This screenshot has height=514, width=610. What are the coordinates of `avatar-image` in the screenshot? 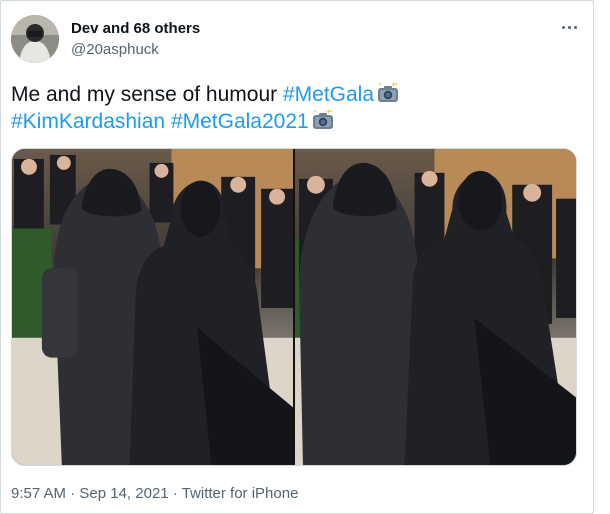 It's located at (35, 39).